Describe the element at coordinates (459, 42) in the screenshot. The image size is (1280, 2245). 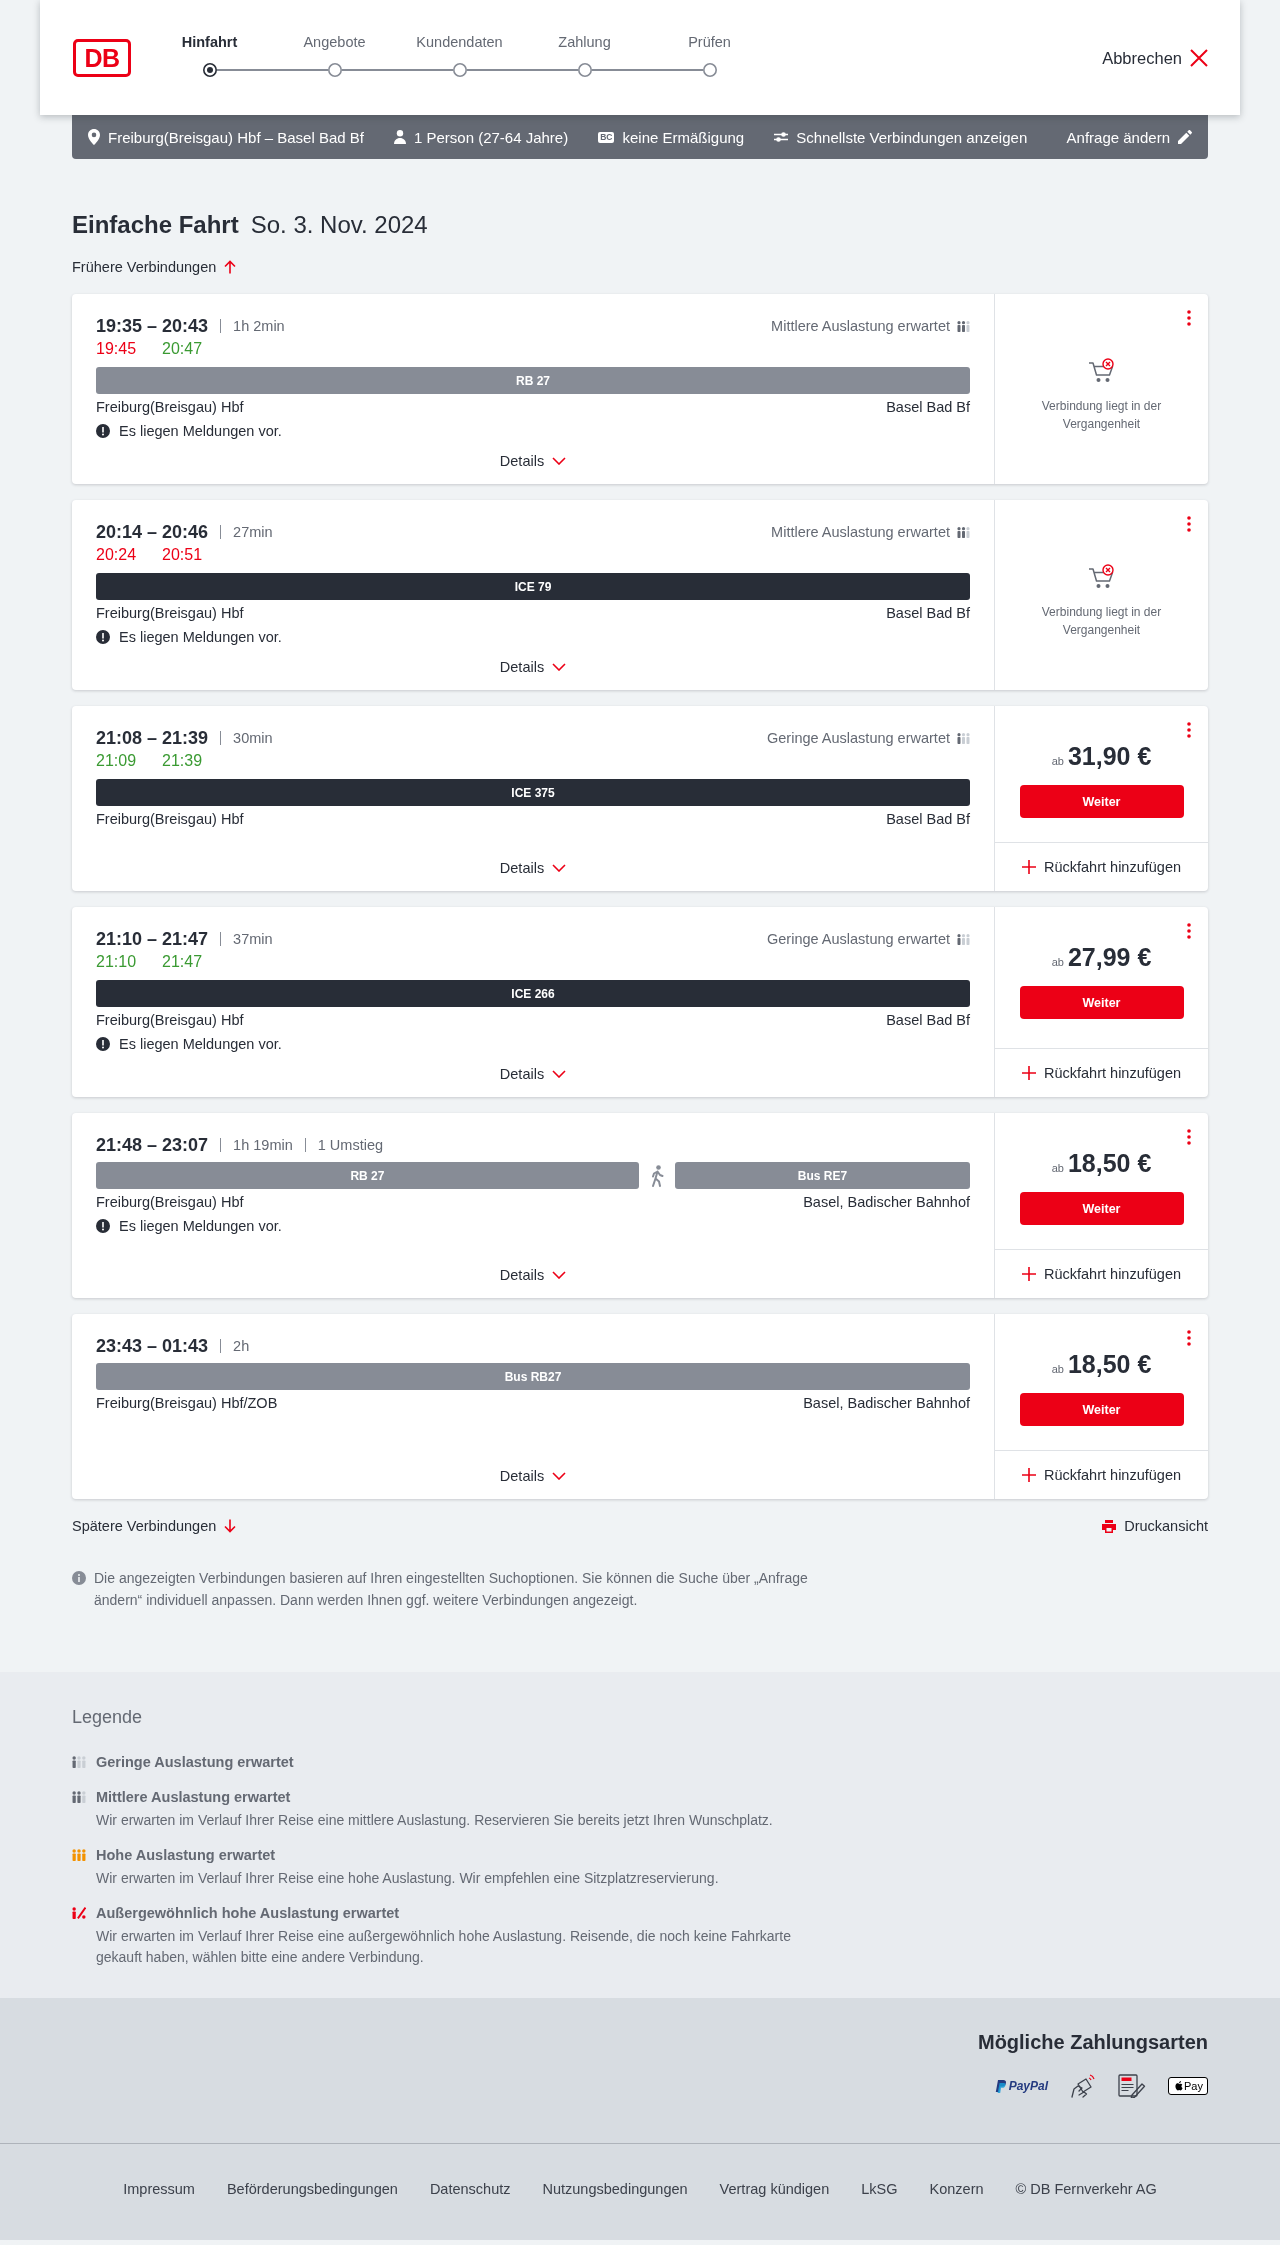
I see `step-label: Kundendaten` at that location.